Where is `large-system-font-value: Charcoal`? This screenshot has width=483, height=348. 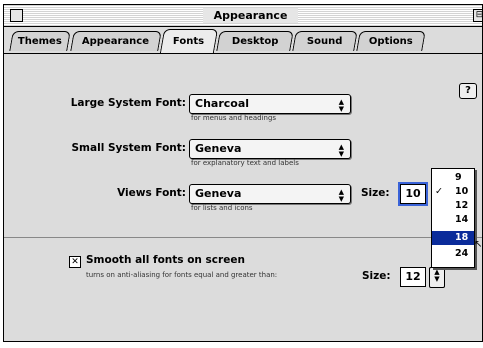
large-system-font-value: Charcoal is located at coordinates (222, 103).